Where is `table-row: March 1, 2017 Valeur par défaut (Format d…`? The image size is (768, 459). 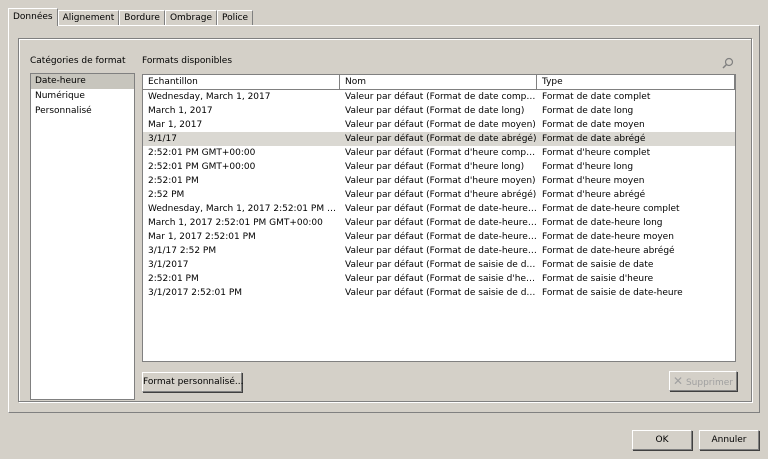 table-row: March 1, 2017 Valeur par défaut (Format d… is located at coordinates (439, 111).